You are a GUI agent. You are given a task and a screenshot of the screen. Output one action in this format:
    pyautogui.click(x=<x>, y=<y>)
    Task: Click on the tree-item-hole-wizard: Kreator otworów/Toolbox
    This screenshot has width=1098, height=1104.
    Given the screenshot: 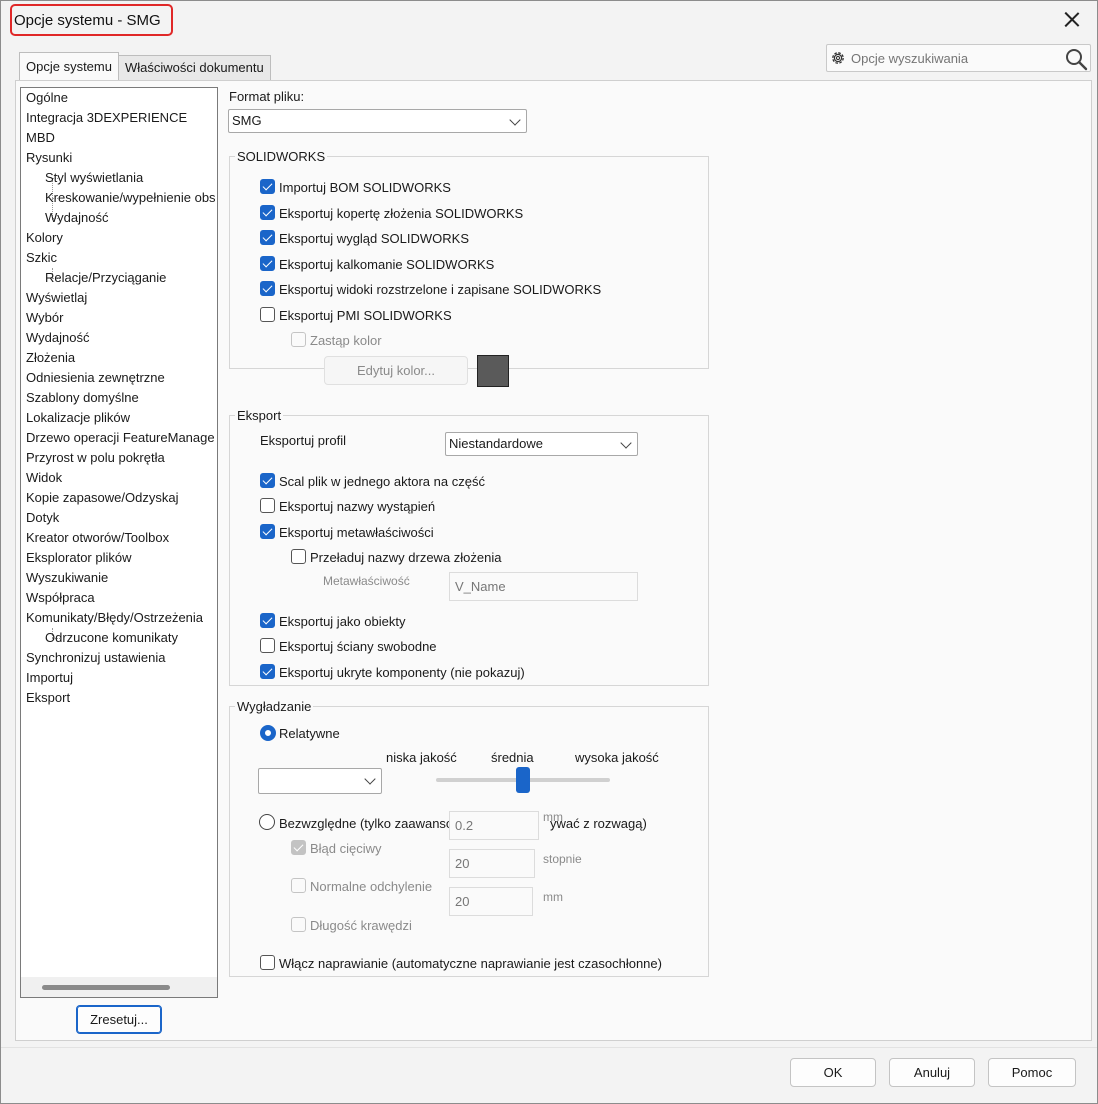 What is the action you would take?
    pyautogui.click(x=97, y=538)
    